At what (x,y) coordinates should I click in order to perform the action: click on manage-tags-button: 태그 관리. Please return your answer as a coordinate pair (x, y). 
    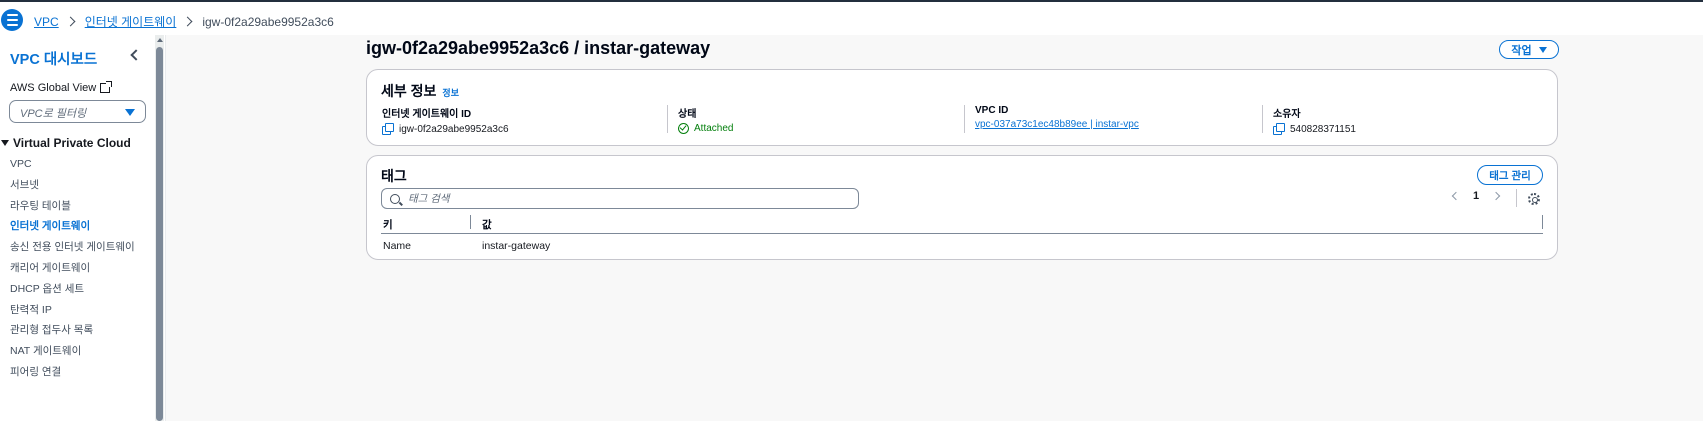
    Looking at the image, I should click on (1510, 175).